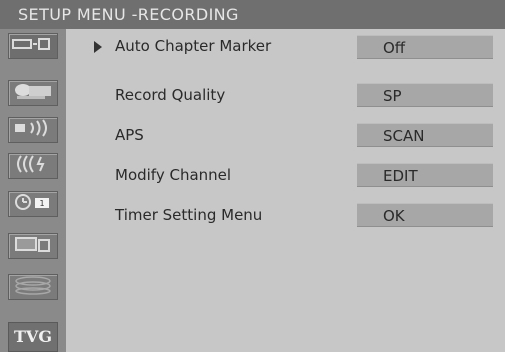 The image size is (505, 352). I want to click on selection-pointer-icon, so click(98, 47).